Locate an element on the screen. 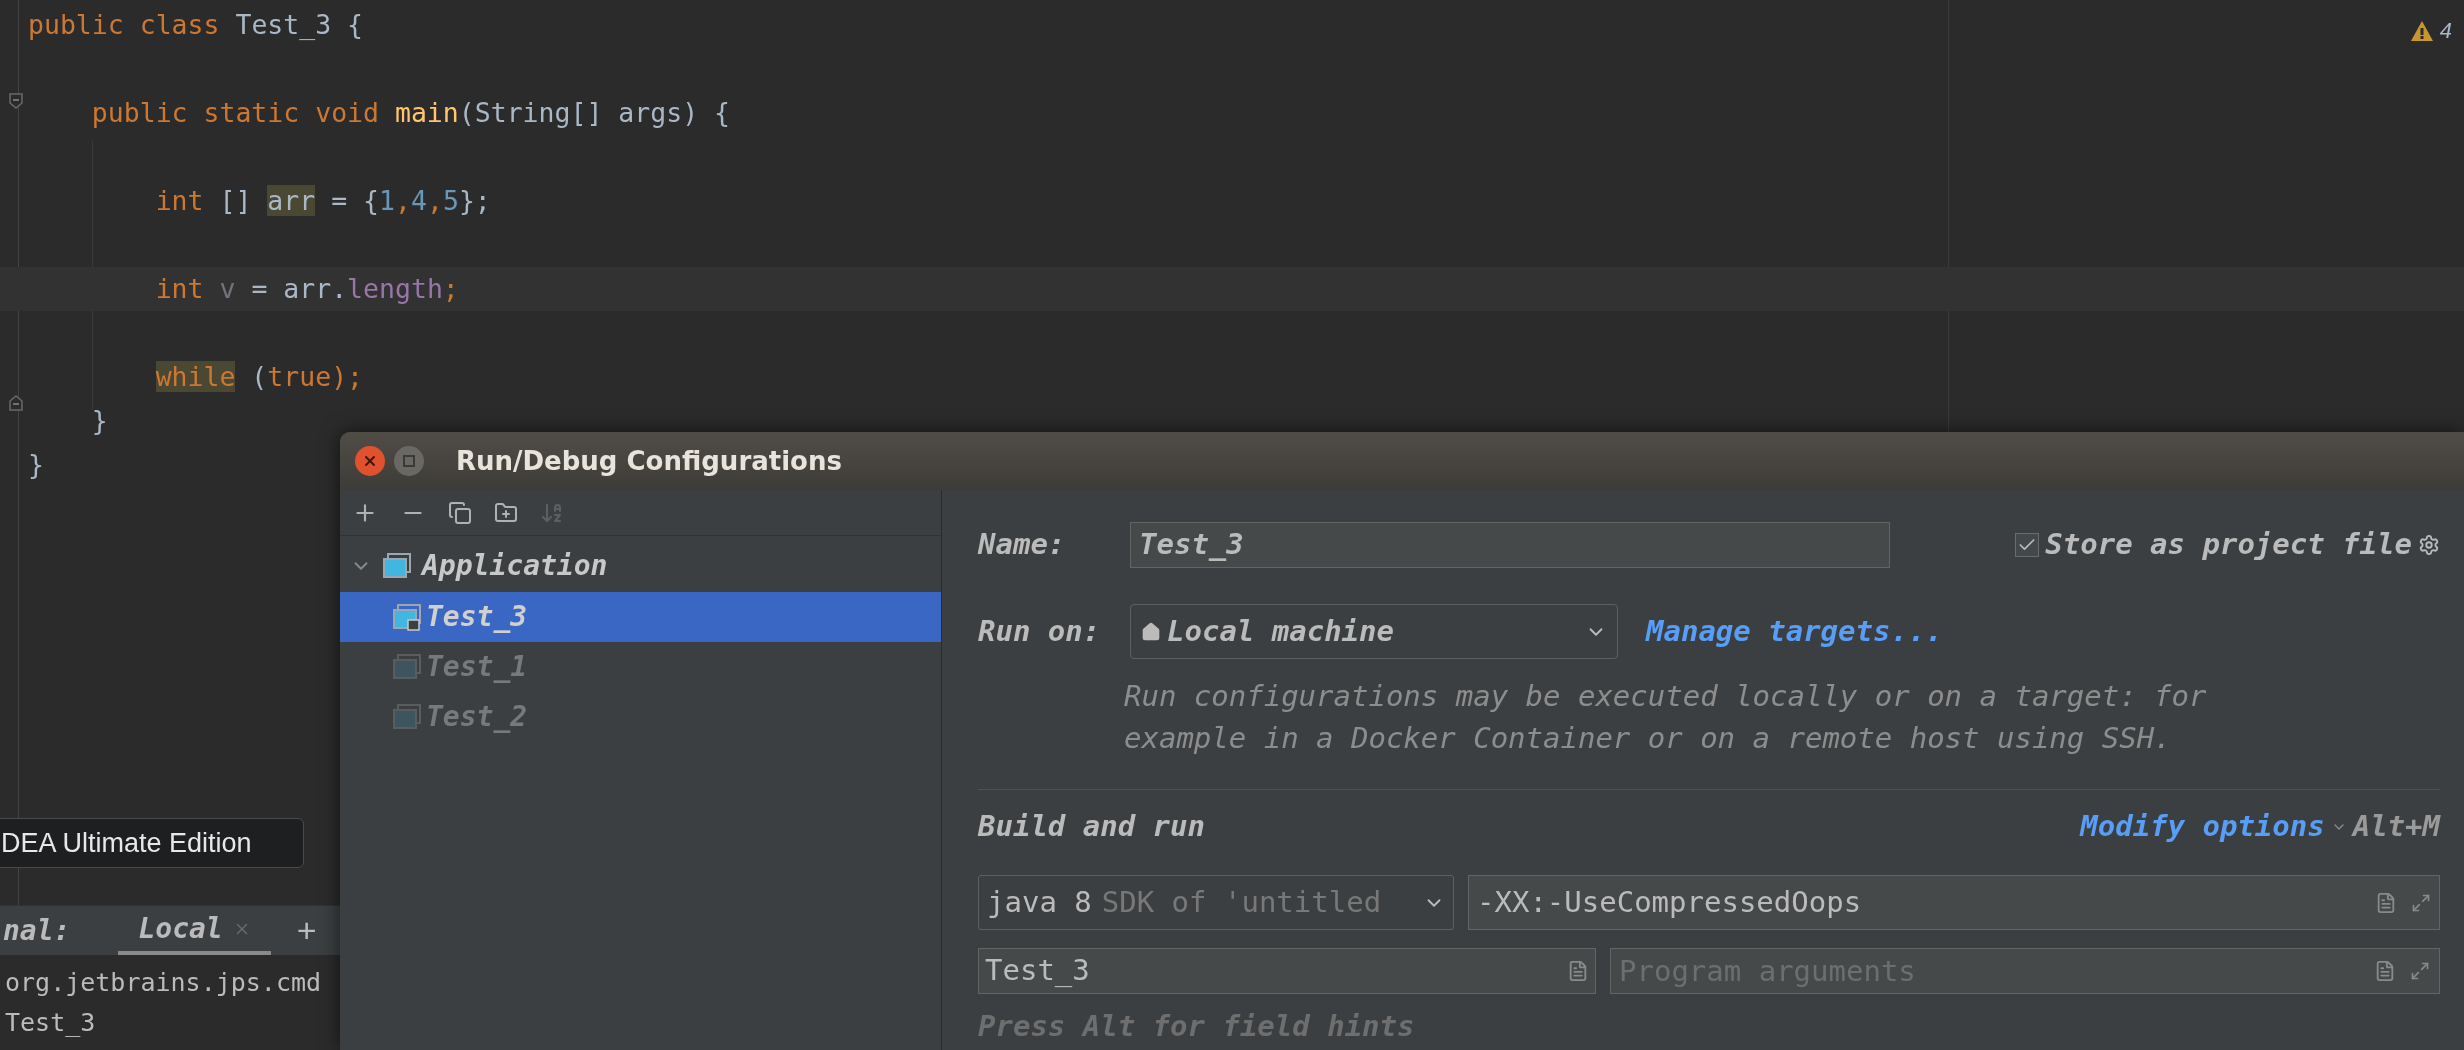  terminal-label: nal: is located at coordinates (37, 930).